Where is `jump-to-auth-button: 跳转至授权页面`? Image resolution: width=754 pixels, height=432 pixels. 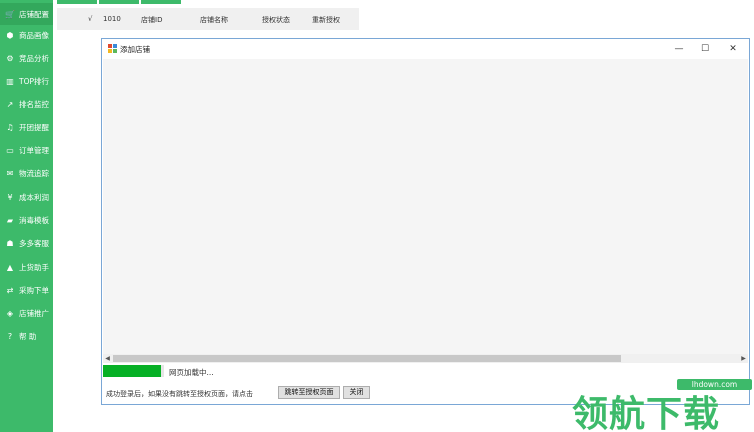
jump-to-auth-button: 跳转至授权页面 is located at coordinates (309, 392).